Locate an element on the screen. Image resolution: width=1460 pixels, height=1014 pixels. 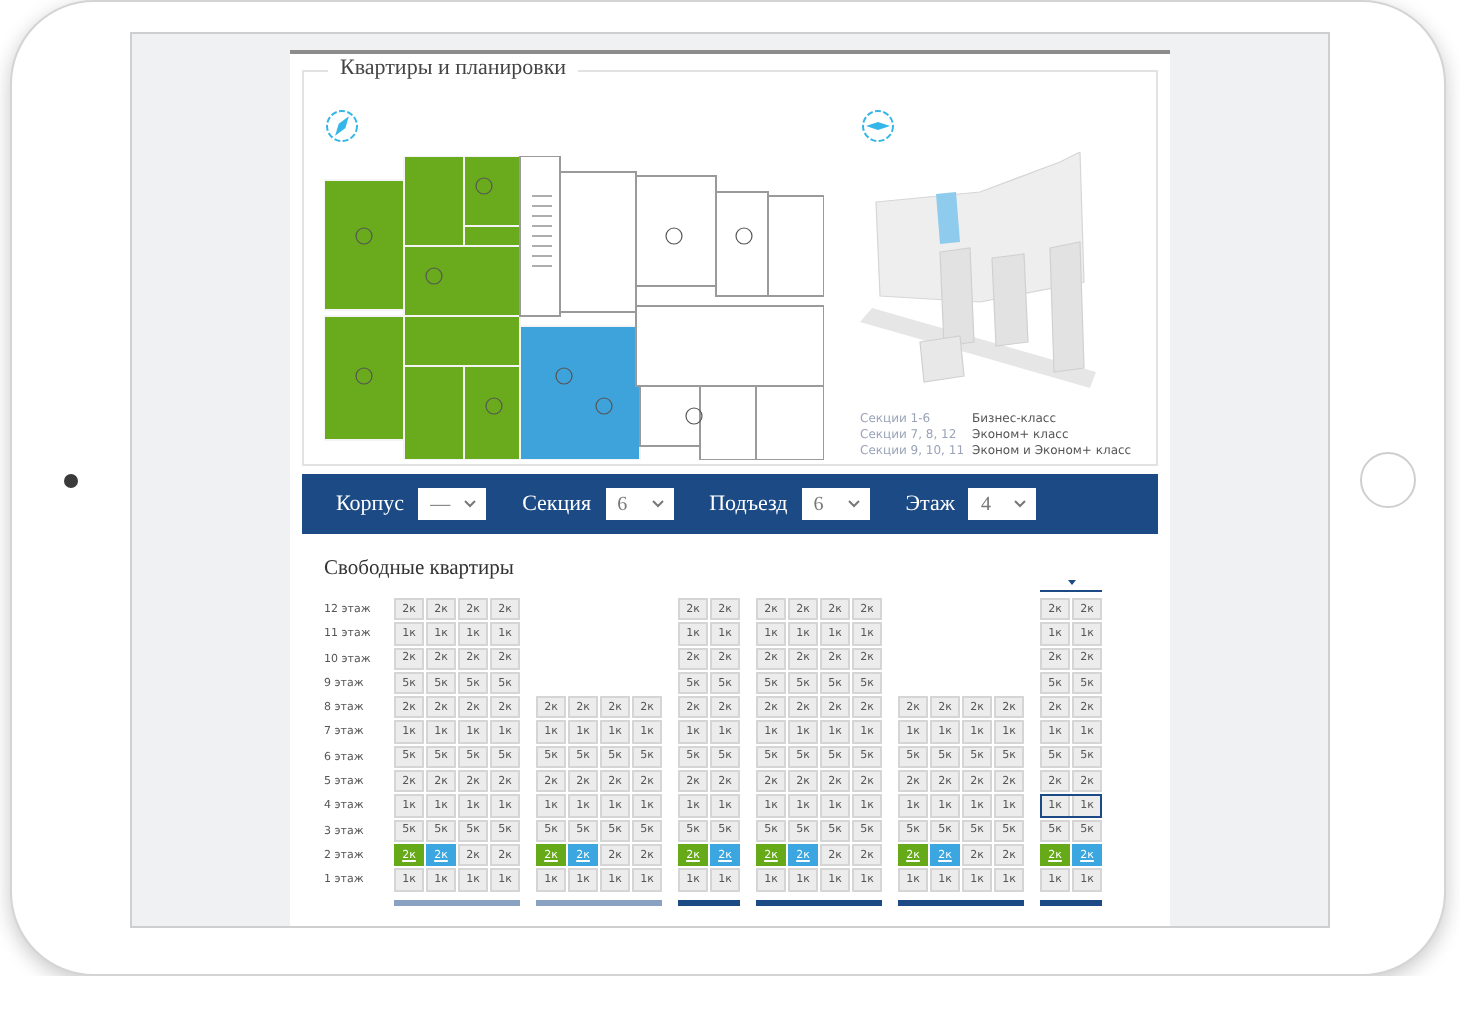
triangle-down-icon is located at coordinates (1071, 583).